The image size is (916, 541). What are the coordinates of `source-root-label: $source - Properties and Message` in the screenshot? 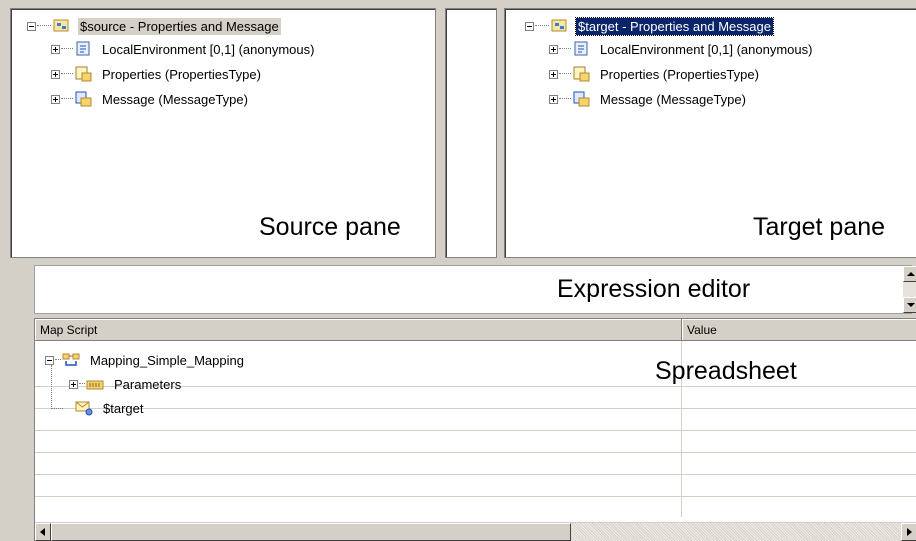 It's located at (179, 26).